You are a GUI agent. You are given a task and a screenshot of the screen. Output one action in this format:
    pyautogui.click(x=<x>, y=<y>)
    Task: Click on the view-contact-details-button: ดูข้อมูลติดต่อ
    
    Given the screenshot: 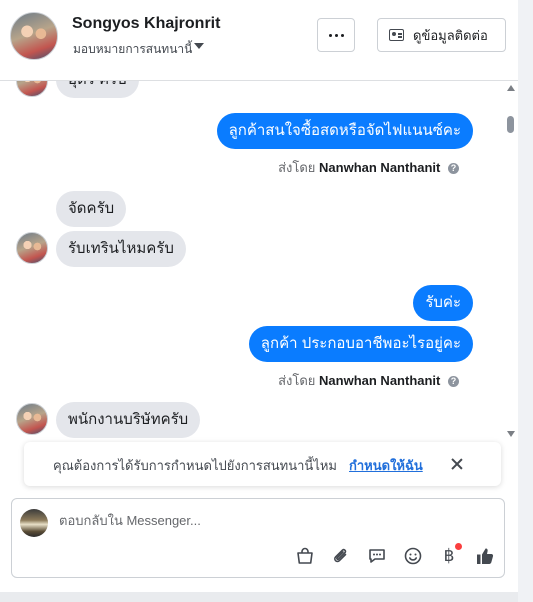 What is the action you would take?
    pyautogui.click(x=441, y=35)
    